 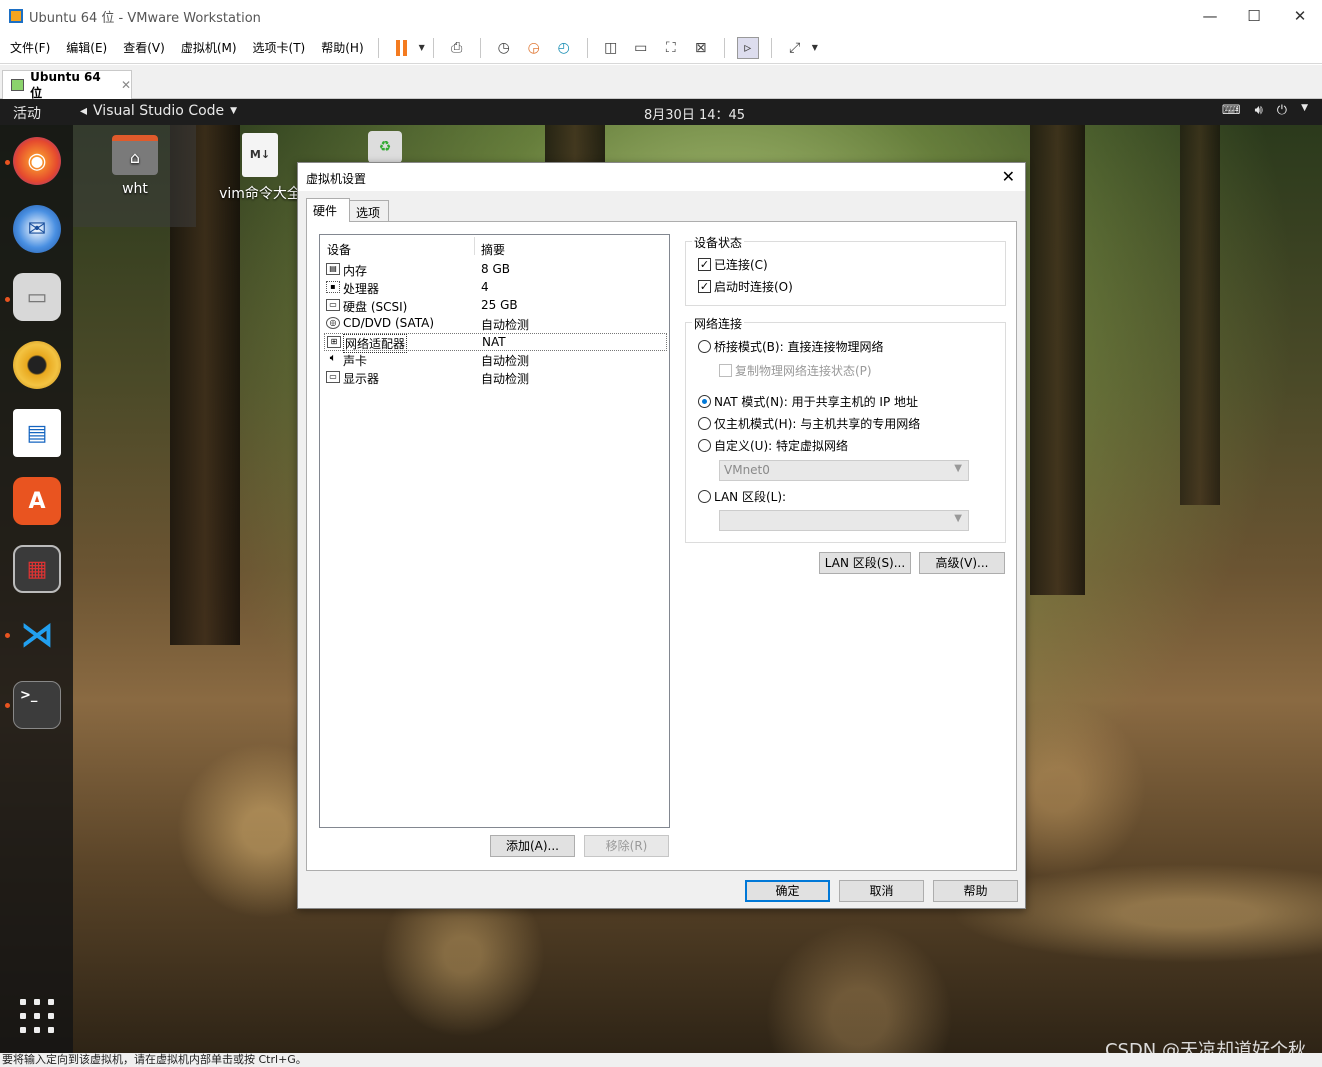 What do you see at coordinates (808, 401) in the screenshot?
I see `nat-radio: NAT 模式(N): 用于共享主机的 IP 地址` at bounding box center [808, 401].